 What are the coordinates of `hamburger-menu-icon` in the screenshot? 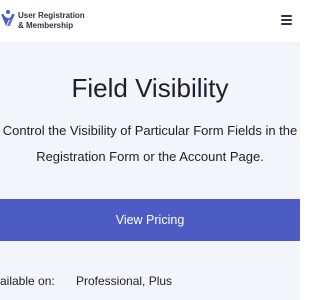 It's located at (286, 20).